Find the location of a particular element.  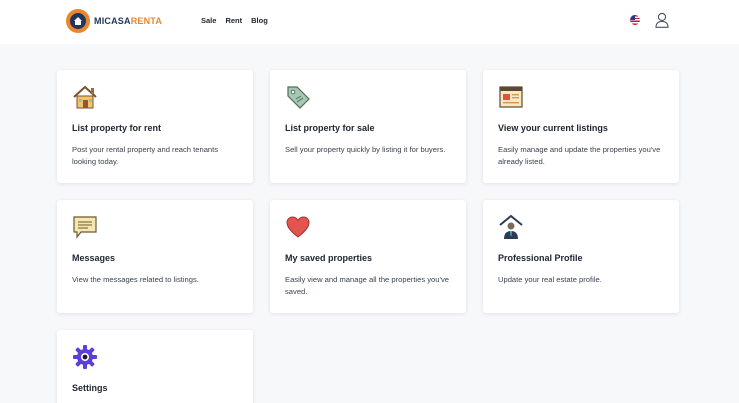

card-description: Update your real estate profile. is located at coordinates (550, 279).